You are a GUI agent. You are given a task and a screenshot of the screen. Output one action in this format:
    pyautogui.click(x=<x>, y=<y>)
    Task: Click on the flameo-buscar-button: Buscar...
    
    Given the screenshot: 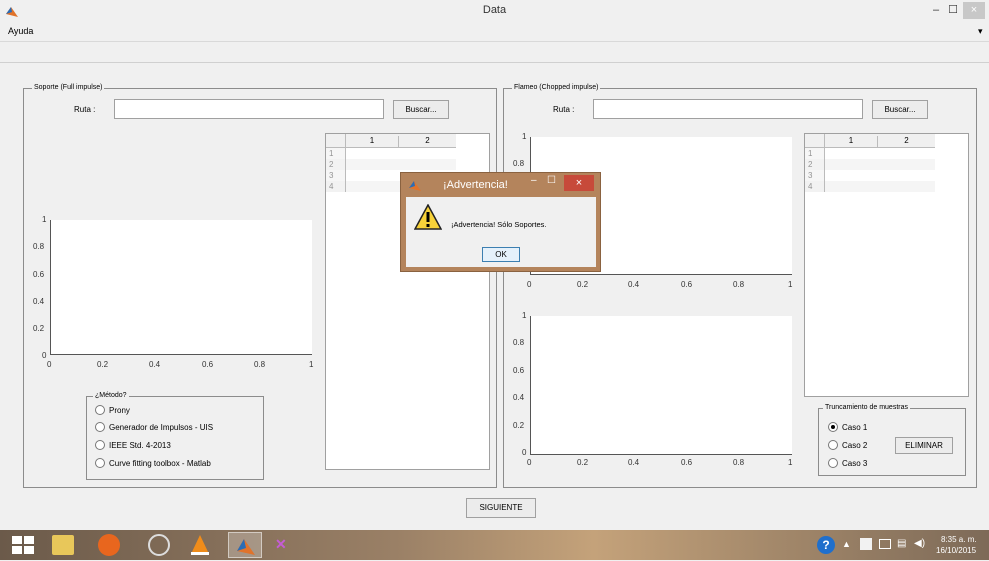 What is the action you would take?
    pyautogui.click(x=900, y=109)
    